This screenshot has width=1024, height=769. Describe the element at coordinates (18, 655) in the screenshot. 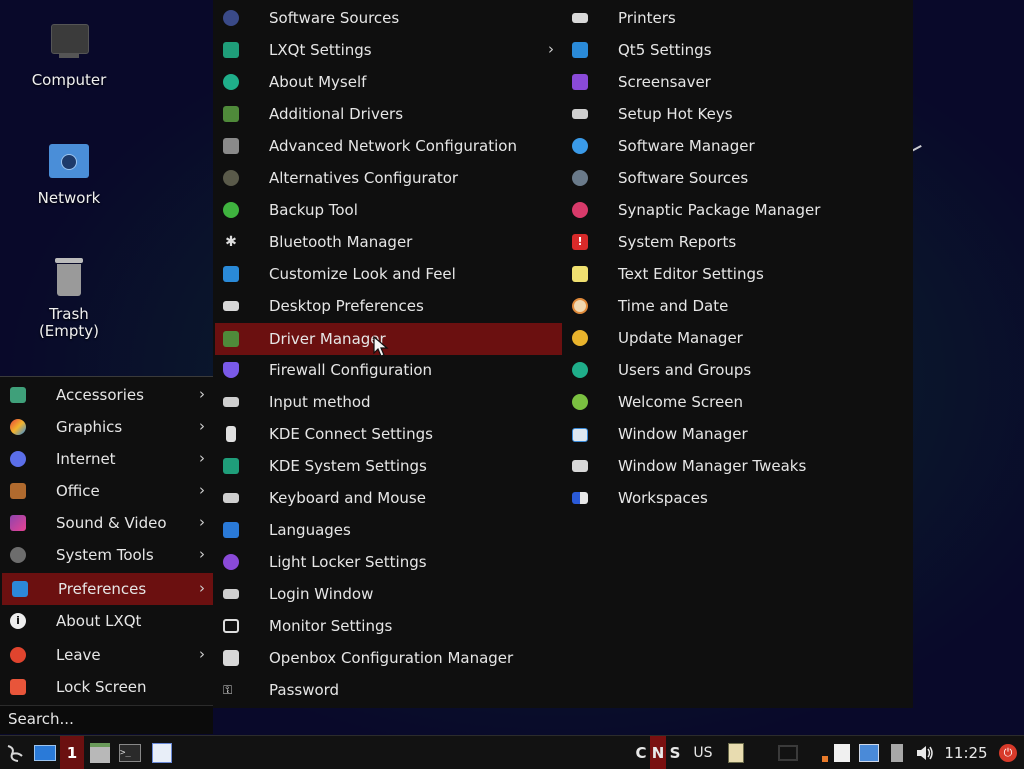

I see `leave-icon` at that location.